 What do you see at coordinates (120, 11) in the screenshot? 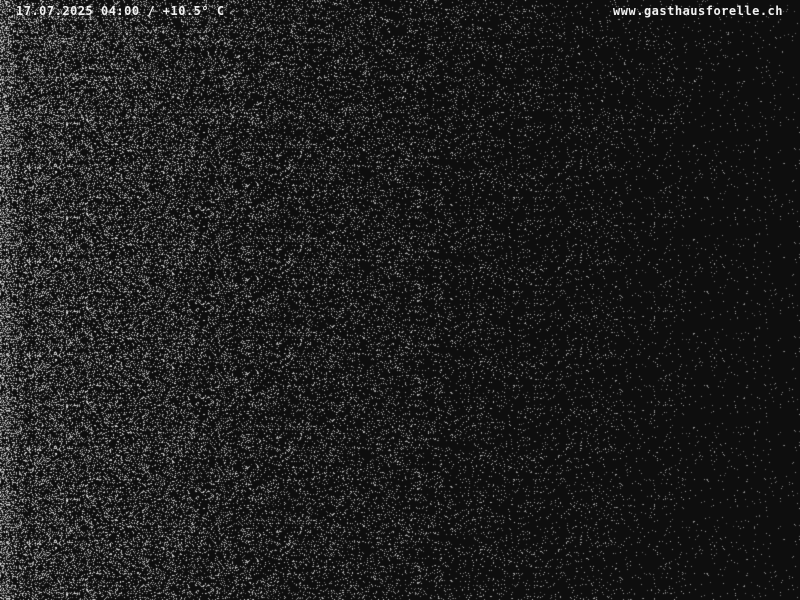
I see `timestamp-temperature-overlay: 17.07.2025 04:00 / +10.5° C` at bounding box center [120, 11].